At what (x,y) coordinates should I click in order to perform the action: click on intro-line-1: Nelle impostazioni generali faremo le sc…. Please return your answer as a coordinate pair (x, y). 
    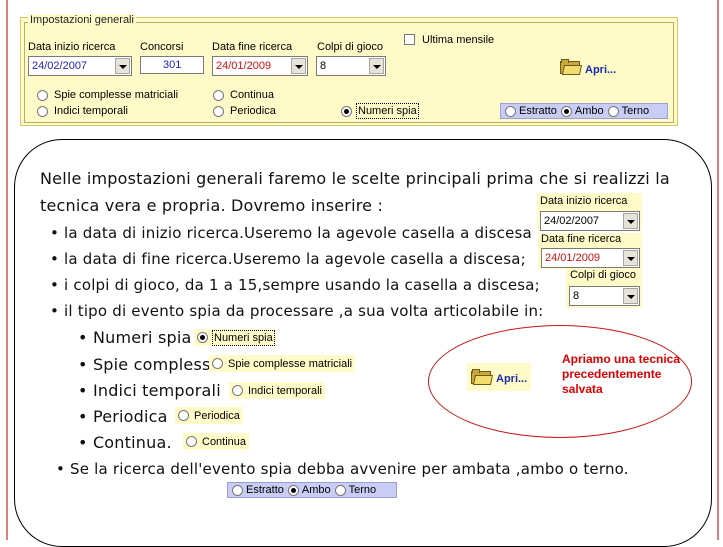
    Looking at the image, I should click on (355, 178).